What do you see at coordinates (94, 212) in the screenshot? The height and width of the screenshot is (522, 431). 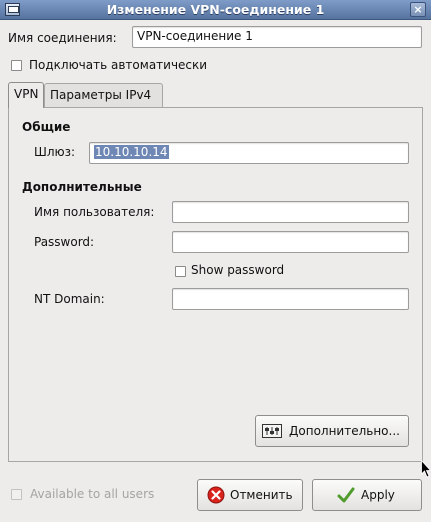 I see `username-label: Имя пользователя:` at bounding box center [94, 212].